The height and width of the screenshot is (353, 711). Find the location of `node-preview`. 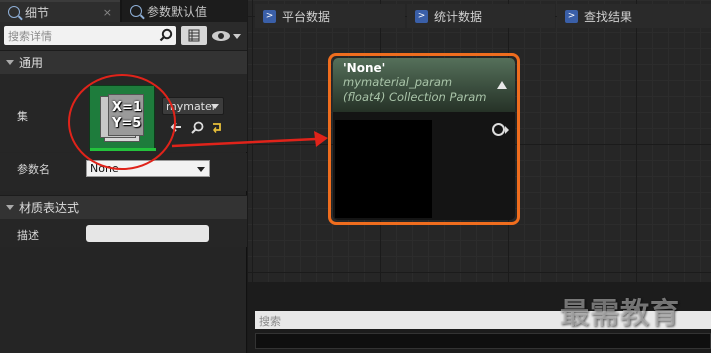

node-preview is located at coordinates (383, 169).